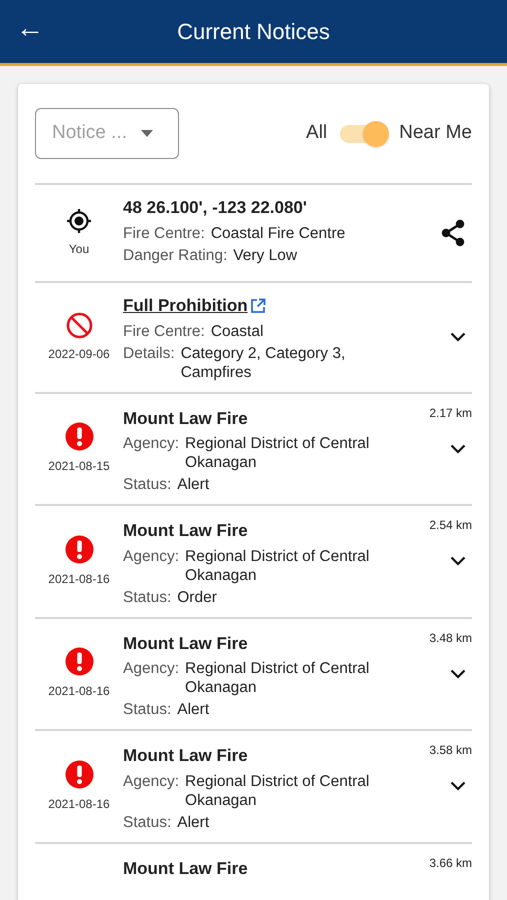  Describe the element at coordinates (185, 305) in the screenshot. I see `notice-link: Full Prohibition` at that location.